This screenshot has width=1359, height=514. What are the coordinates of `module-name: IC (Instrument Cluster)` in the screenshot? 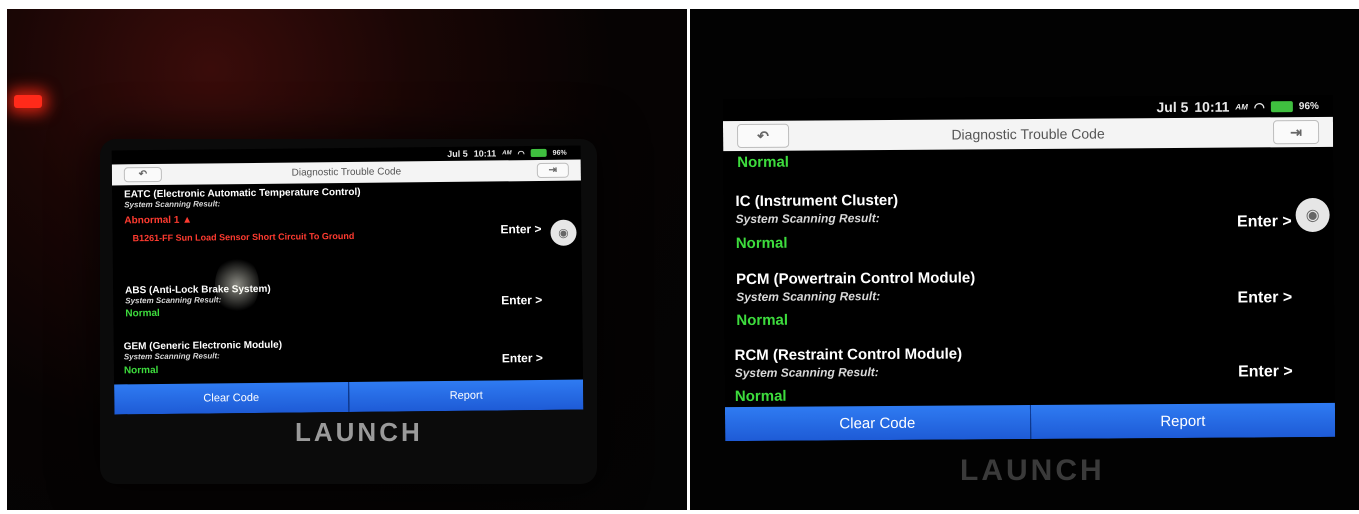 It's located at (817, 201).